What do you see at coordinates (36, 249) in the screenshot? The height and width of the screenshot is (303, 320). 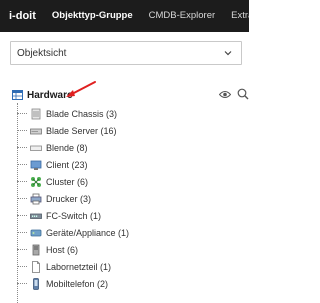 I see `host-icon` at bounding box center [36, 249].